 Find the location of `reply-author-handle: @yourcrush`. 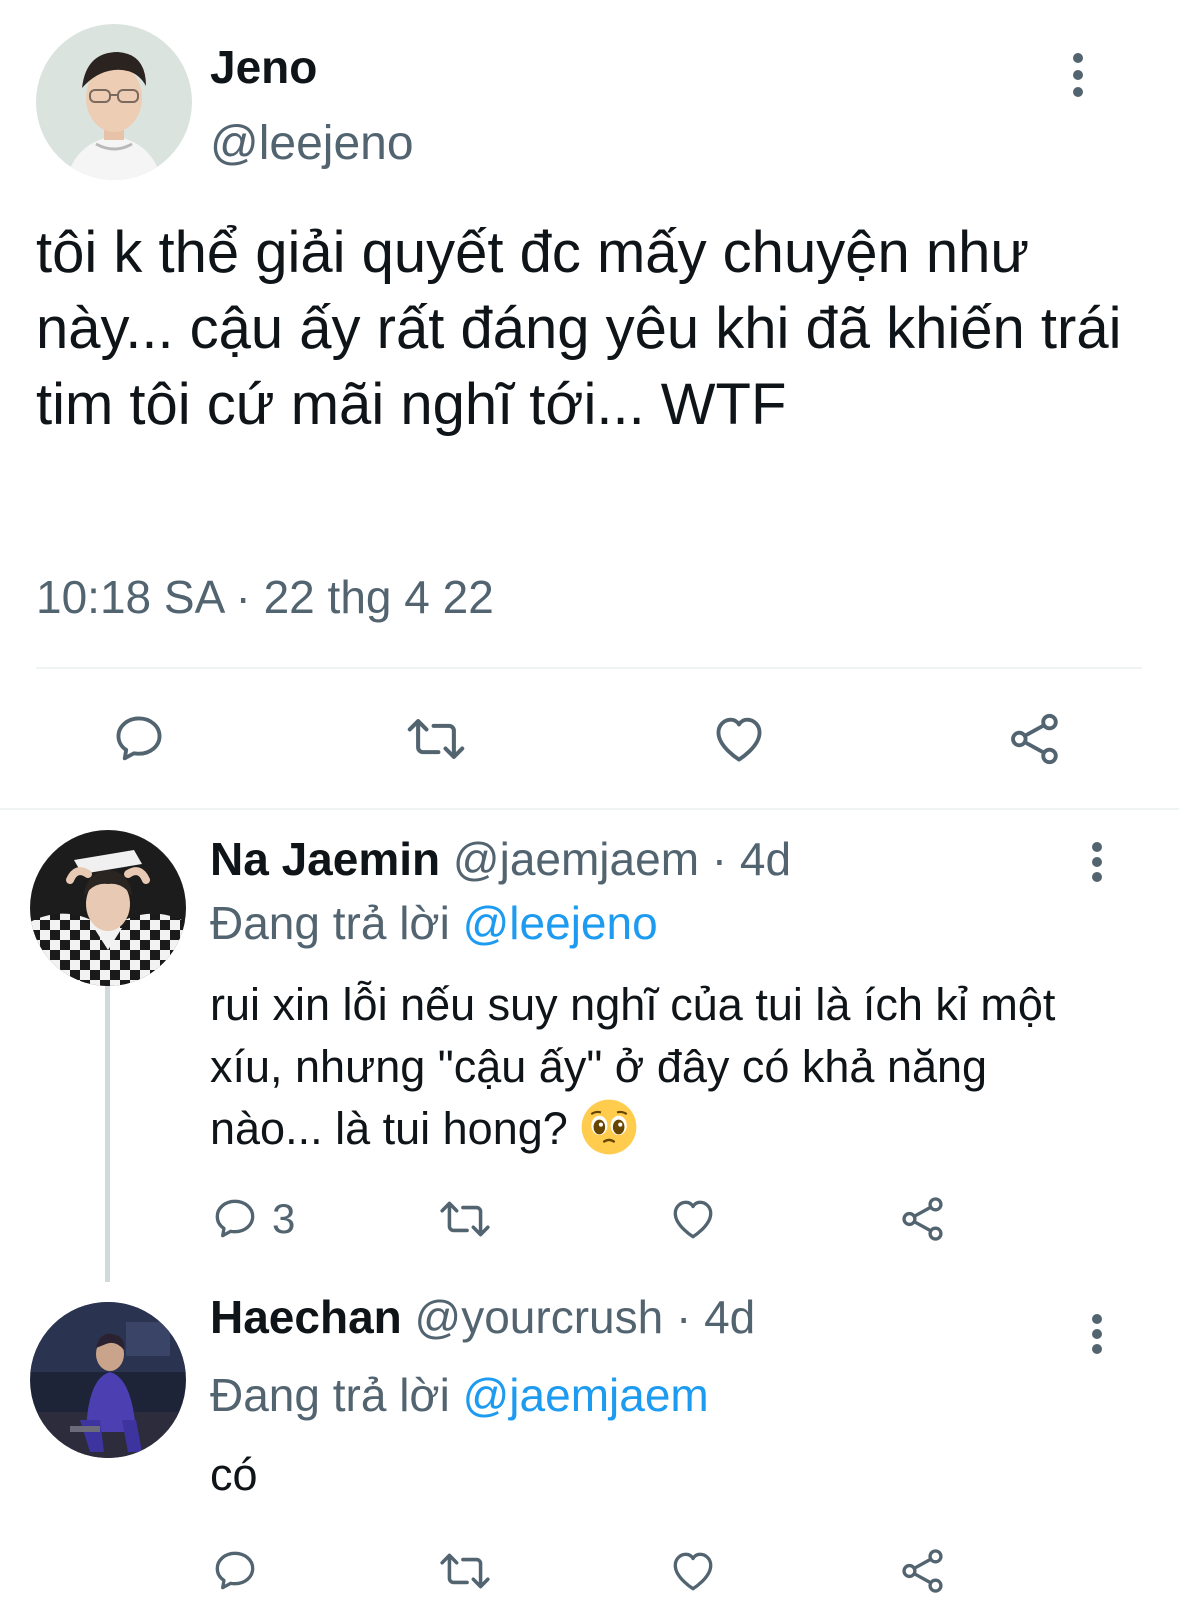

reply-author-handle: @yourcrush is located at coordinates (539, 1317).